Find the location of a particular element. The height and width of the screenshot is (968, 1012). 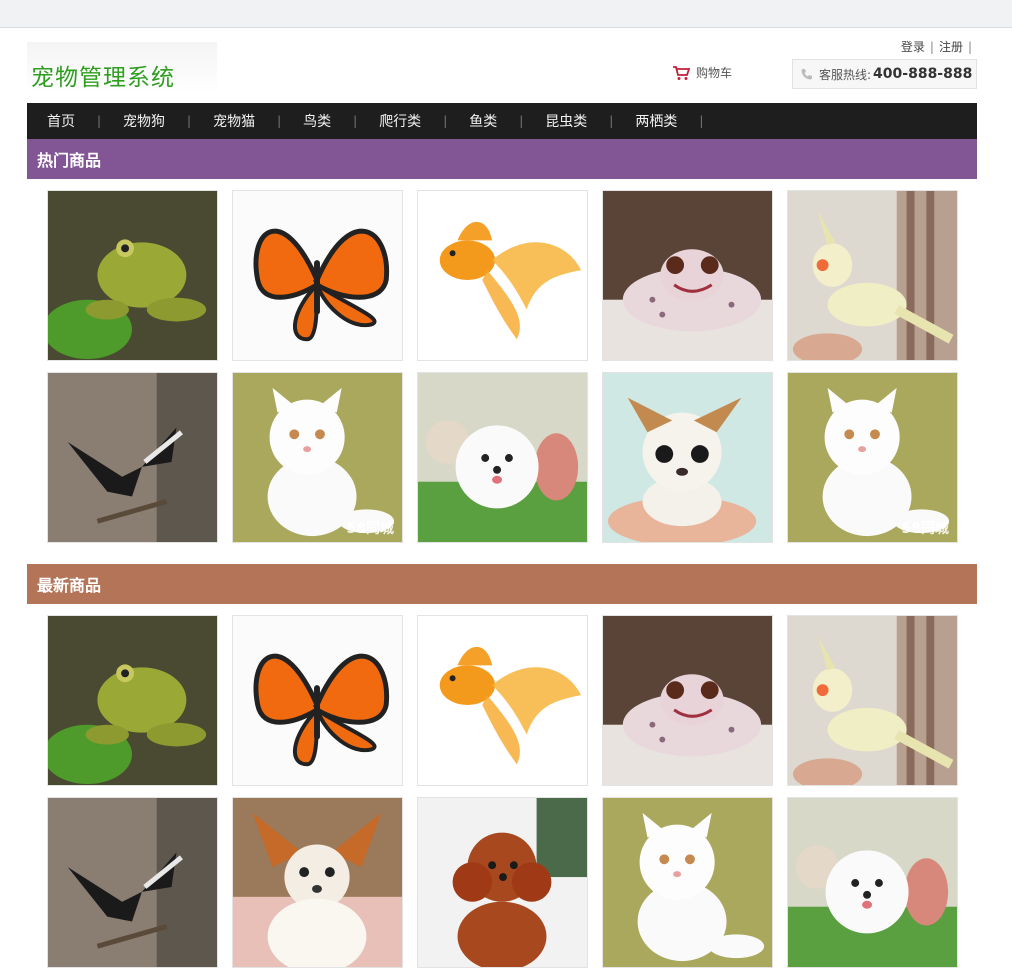

nav-item-3: 鸟类 is located at coordinates (317, 121).